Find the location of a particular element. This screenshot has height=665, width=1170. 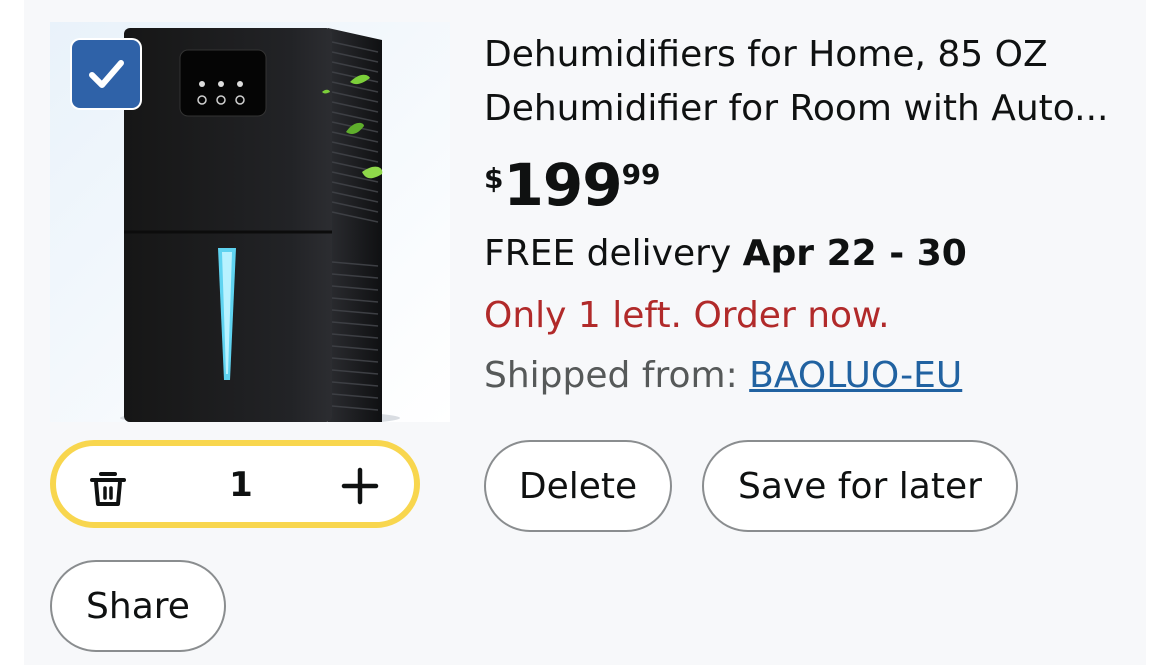

select-item-checkbox is located at coordinates (106, 74).